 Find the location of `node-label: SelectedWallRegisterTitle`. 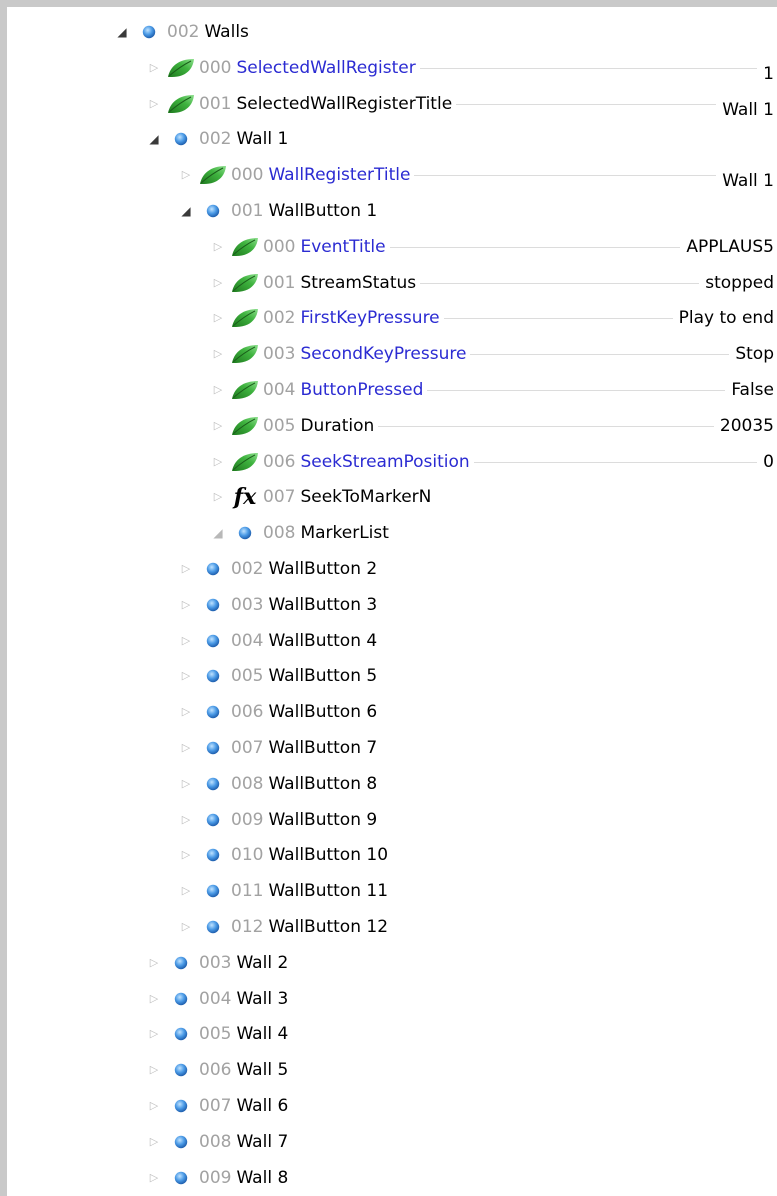

node-label: SelectedWallRegisterTitle is located at coordinates (344, 103).